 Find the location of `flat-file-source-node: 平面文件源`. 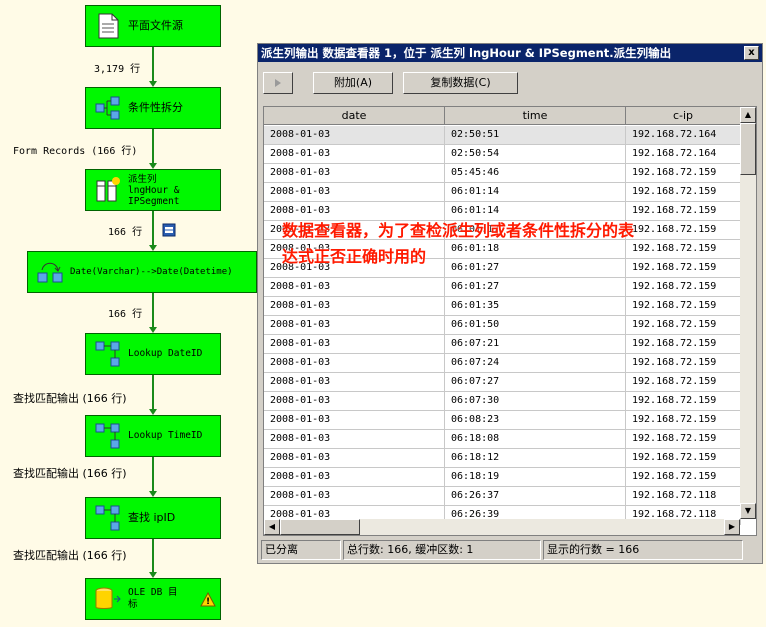

flat-file-source-node: 平面文件源 is located at coordinates (153, 26).